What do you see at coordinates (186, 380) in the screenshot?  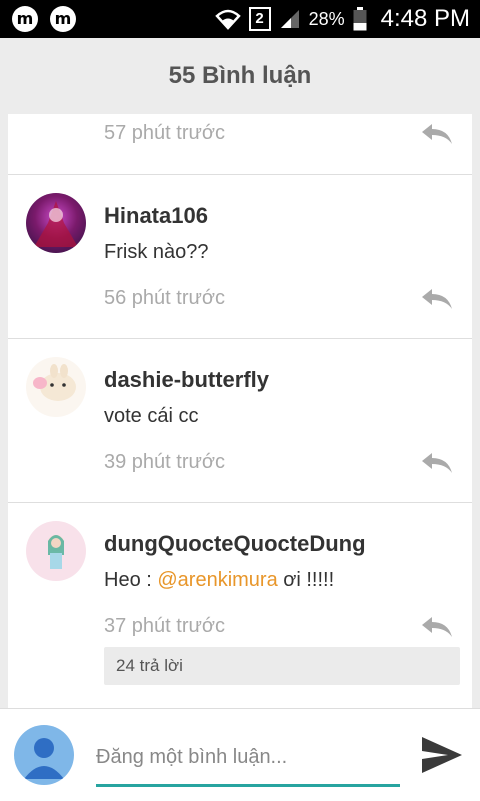 I see `comment-username: dashie-butterfly` at bounding box center [186, 380].